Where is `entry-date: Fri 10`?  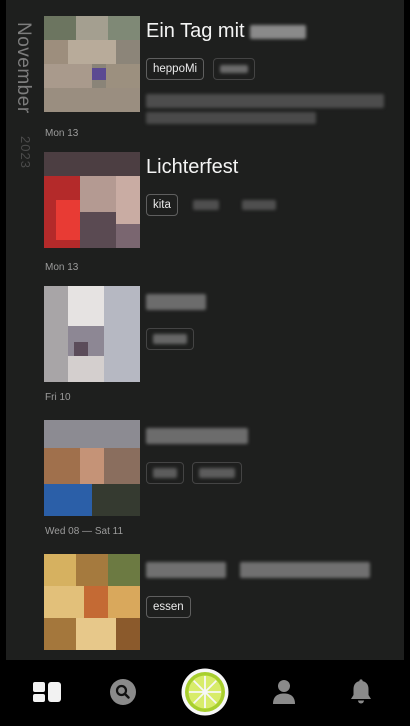
entry-date: Fri 10 is located at coordinates (58, 397).